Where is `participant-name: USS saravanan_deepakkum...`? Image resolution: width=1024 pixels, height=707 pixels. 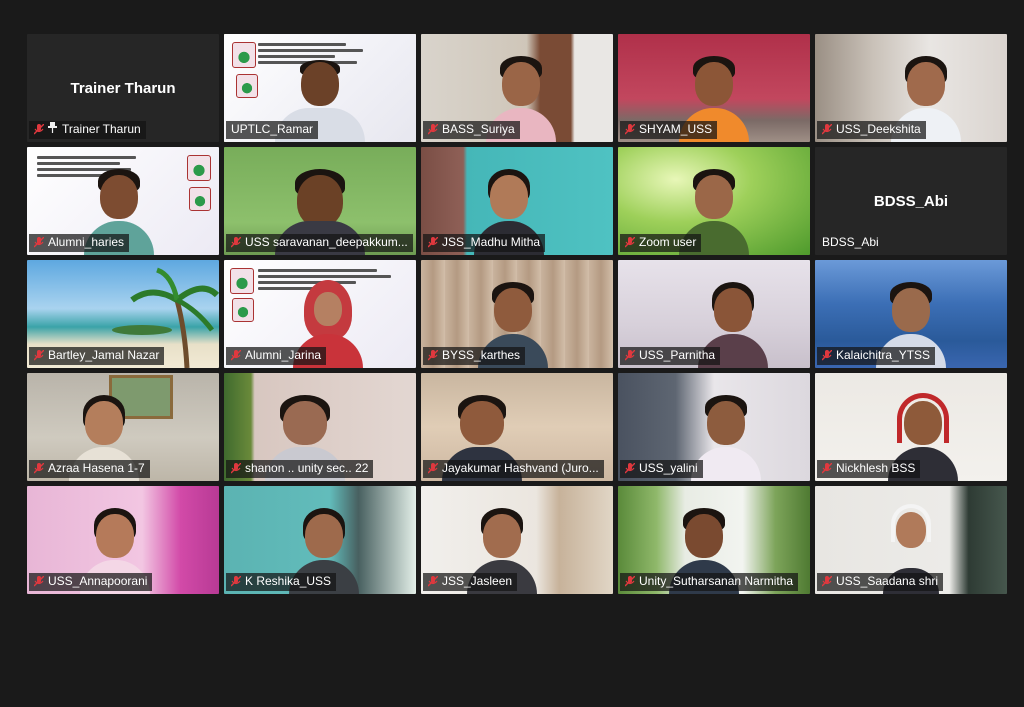 participant-name: USS saravanan_deepakkum... is located at coordinates (326, 242).